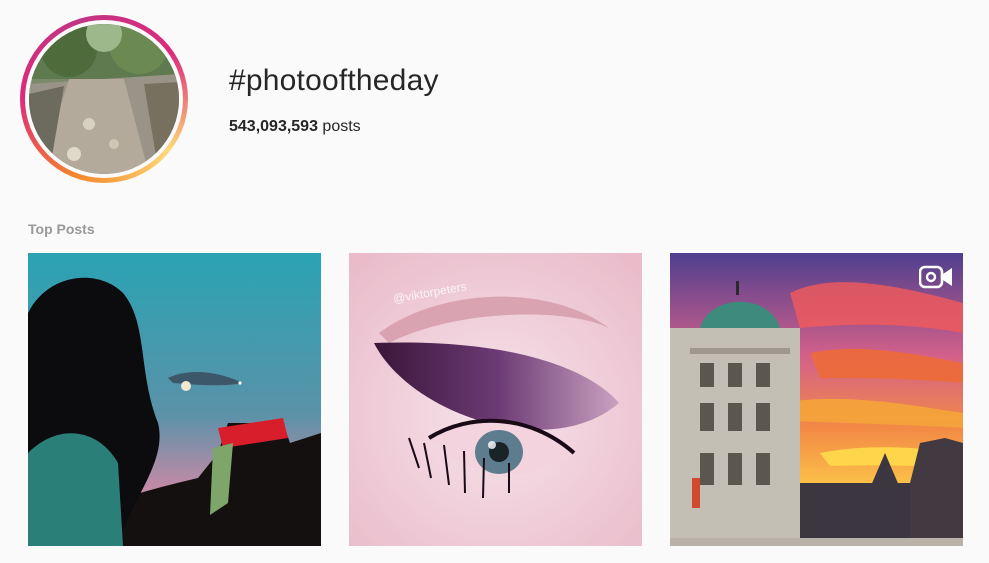 This screenshot has width=989, height=563. I want to click on top-posts-heading: Top Posts, so click(61, 229).